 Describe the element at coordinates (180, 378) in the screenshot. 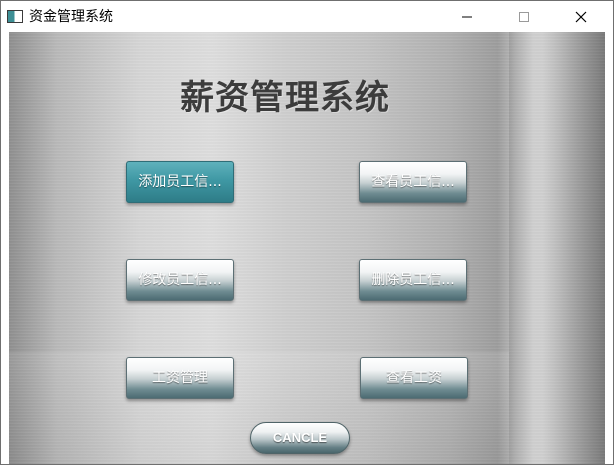

I see `salary-manage-button: 工资管理` at that location.